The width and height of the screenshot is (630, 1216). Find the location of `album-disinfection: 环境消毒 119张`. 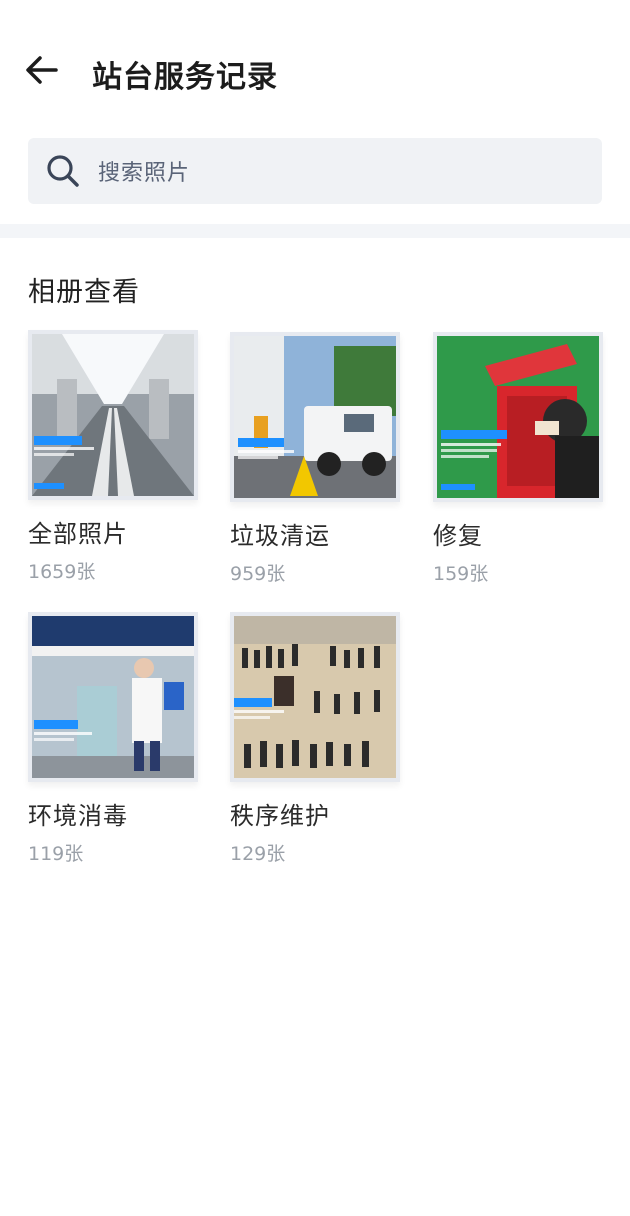

album-disinfection: 环境消毒 119张 is located at coordinates (113, 739).